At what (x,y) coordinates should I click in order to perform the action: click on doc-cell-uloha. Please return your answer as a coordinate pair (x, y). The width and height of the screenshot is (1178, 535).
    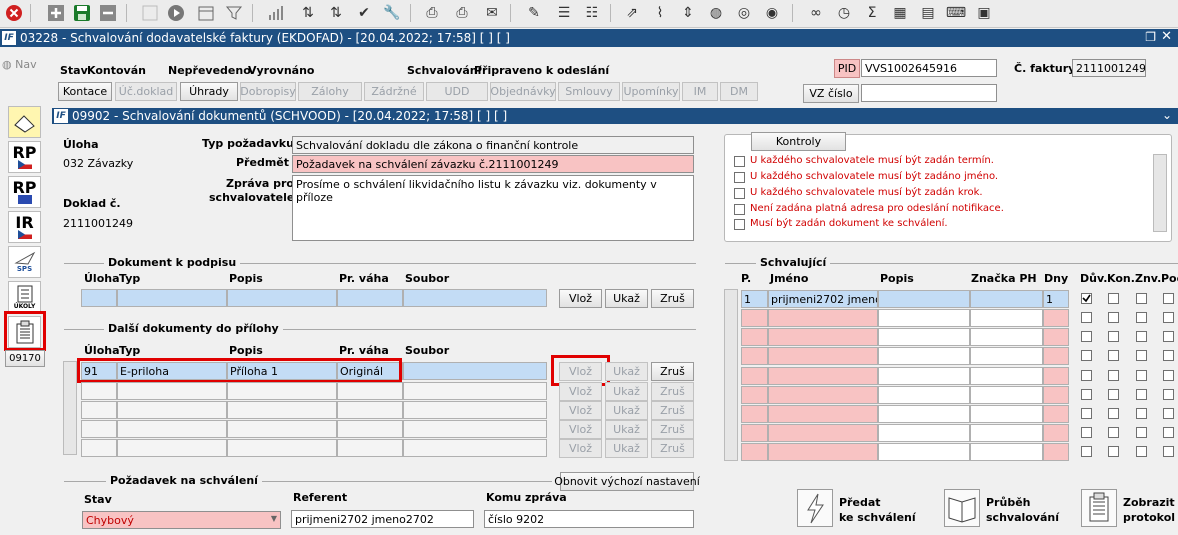
    Looking at the image, I should click on (99, 298).